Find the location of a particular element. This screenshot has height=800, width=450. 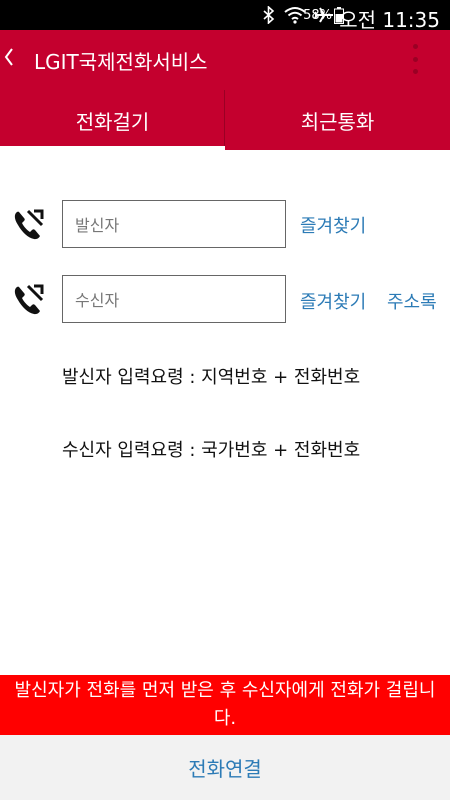

tab-dial: 전화걸기 is located at coordinates (112, 120).